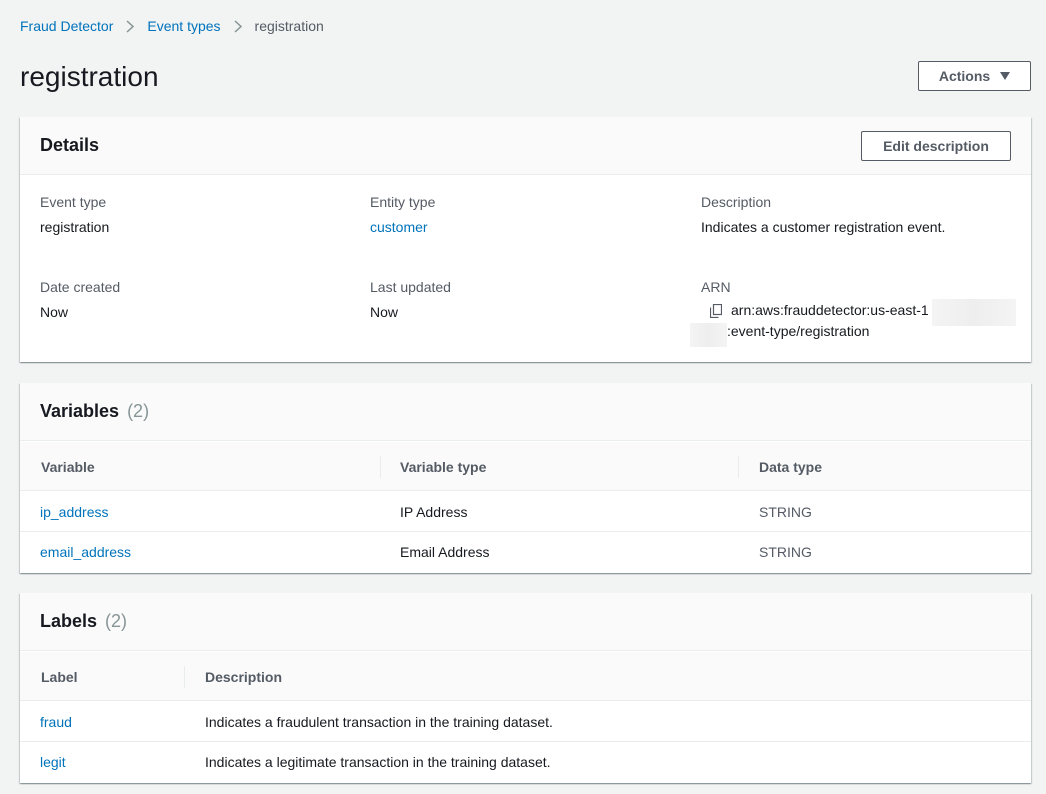 The height and width of the screenshot is (794, 1046). Describe the element at coordinates (74, 214) in the screenshot. I see `event-type-field: Event type registration` at that location.